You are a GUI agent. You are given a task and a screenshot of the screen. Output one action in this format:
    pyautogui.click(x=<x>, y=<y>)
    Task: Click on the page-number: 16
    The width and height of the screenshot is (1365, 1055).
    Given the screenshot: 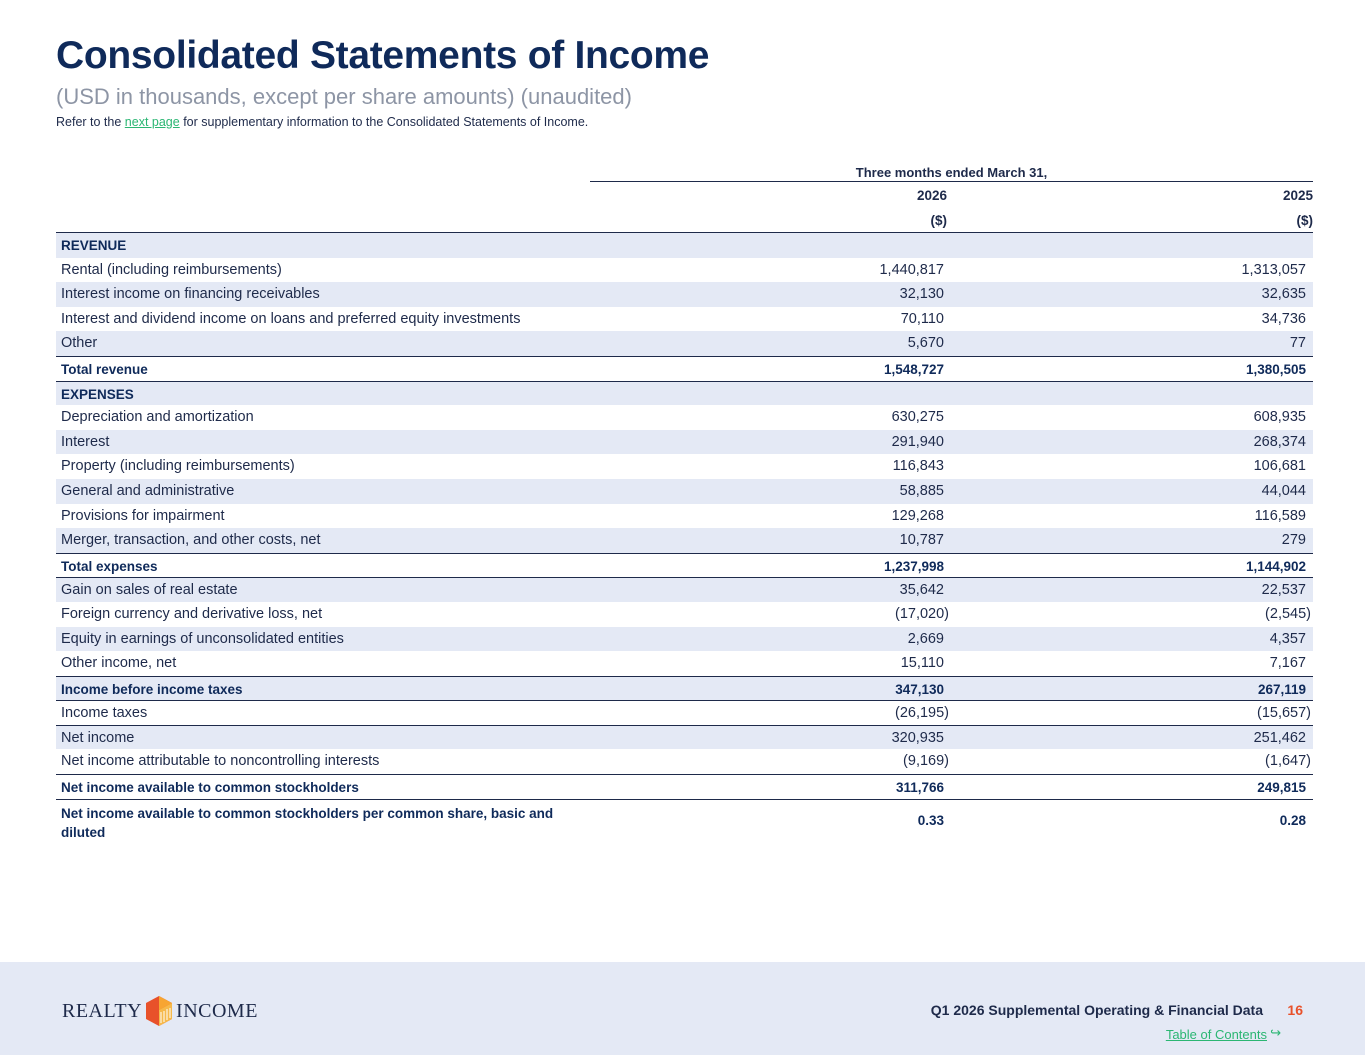 What is the action you would take?
    pyautogui.click(x=1295, y=1010)
    